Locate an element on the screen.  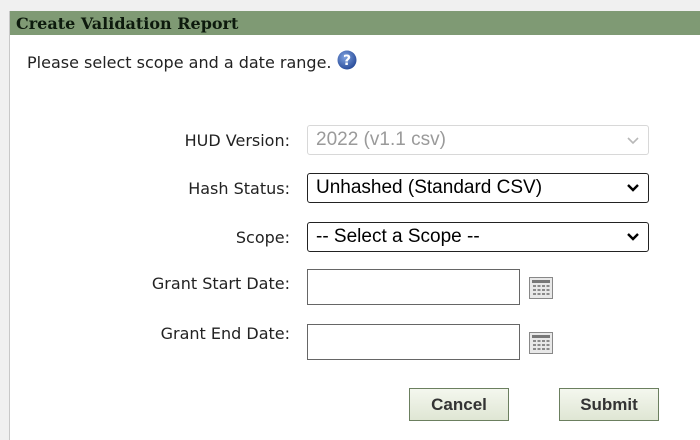
hash-status-select: Unhashed (Standard CSV) is located at coordinates (478, 188).